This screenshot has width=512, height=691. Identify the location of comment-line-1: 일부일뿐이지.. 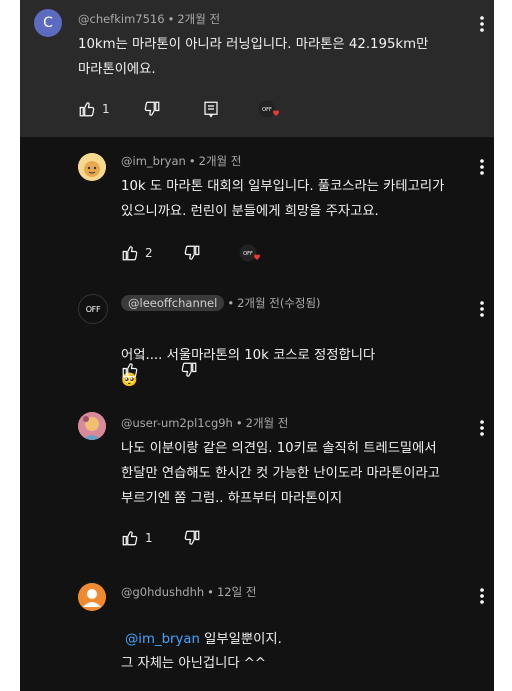
(240, 639).